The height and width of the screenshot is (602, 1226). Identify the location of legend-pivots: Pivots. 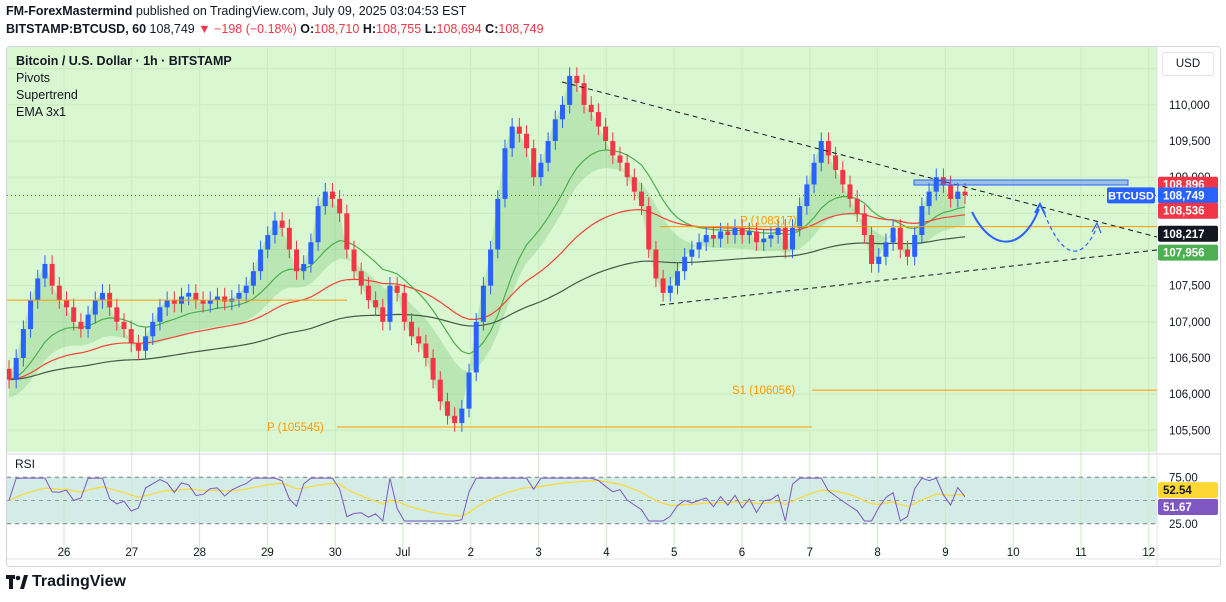
(124, 78).